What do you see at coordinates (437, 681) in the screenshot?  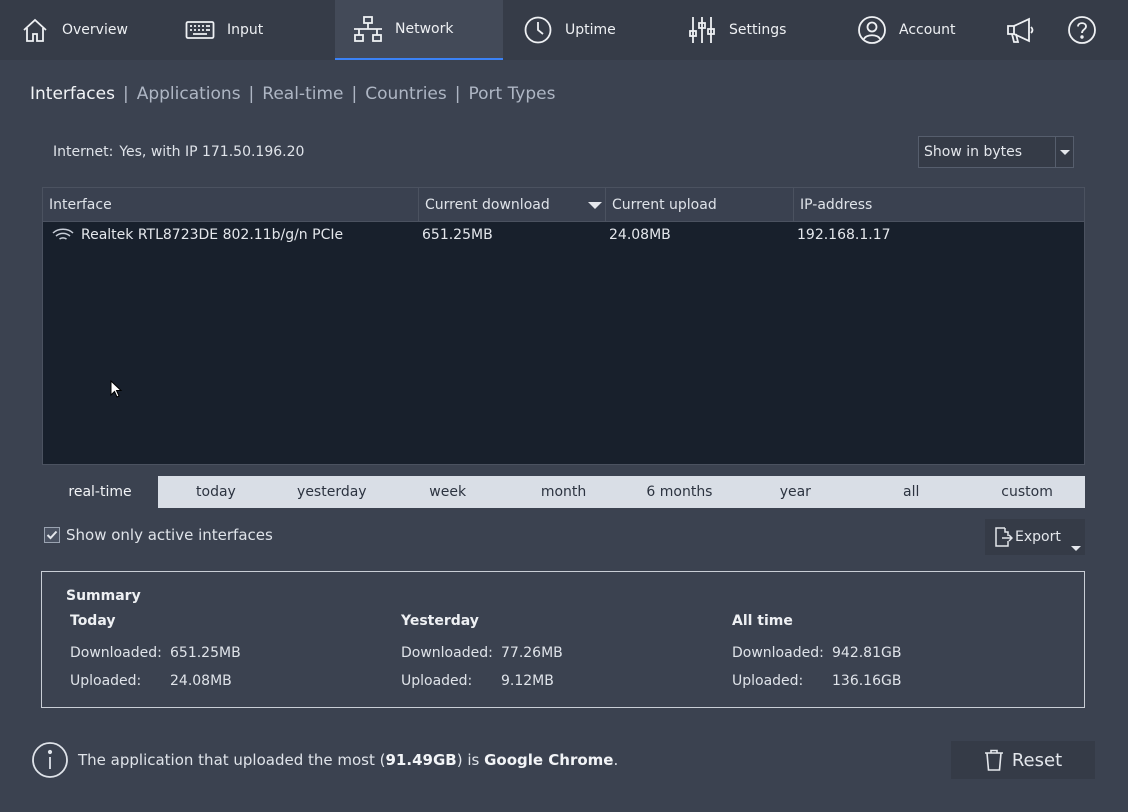 I see `summary-yesterday-uploaded-label: Uploaded:` at bounding box center [437, 681].